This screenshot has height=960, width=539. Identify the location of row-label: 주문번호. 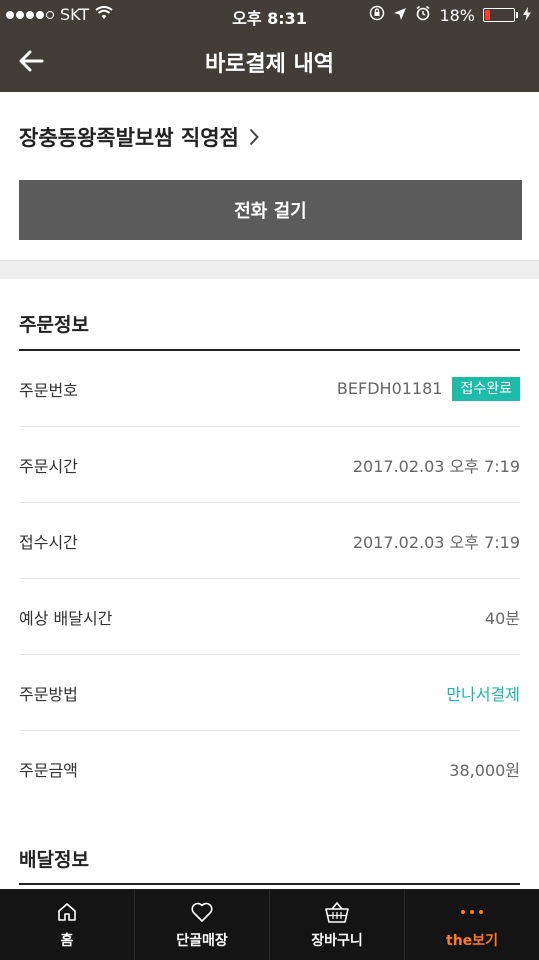
(48, 390).